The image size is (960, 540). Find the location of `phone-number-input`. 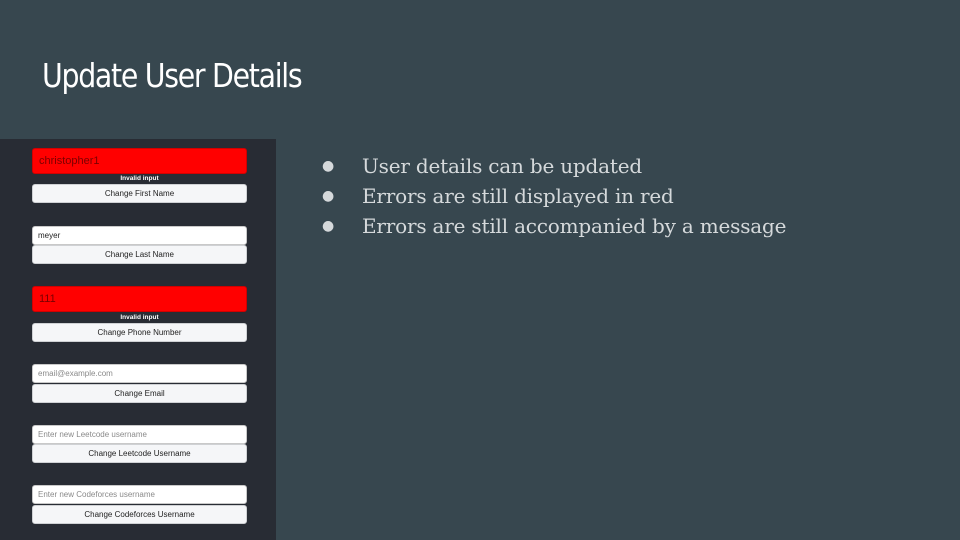

phone-number-input is located at coordinates (139, 299).